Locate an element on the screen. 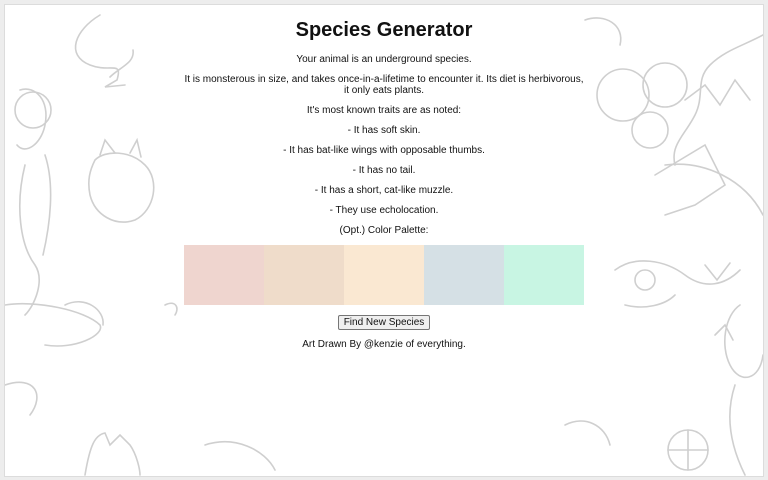 Image resolution: width=768 pixels, height=480 pixels. habitat-text: Your animal is an underground species. is located at coordinates (384, 59).